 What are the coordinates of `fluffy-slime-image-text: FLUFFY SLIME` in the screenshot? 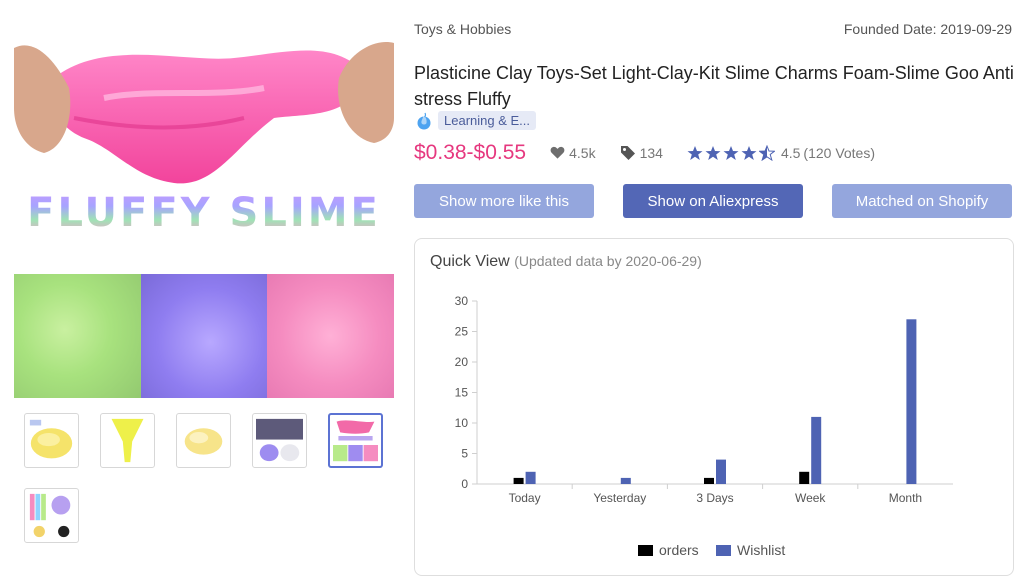 It's located at (204, 213).